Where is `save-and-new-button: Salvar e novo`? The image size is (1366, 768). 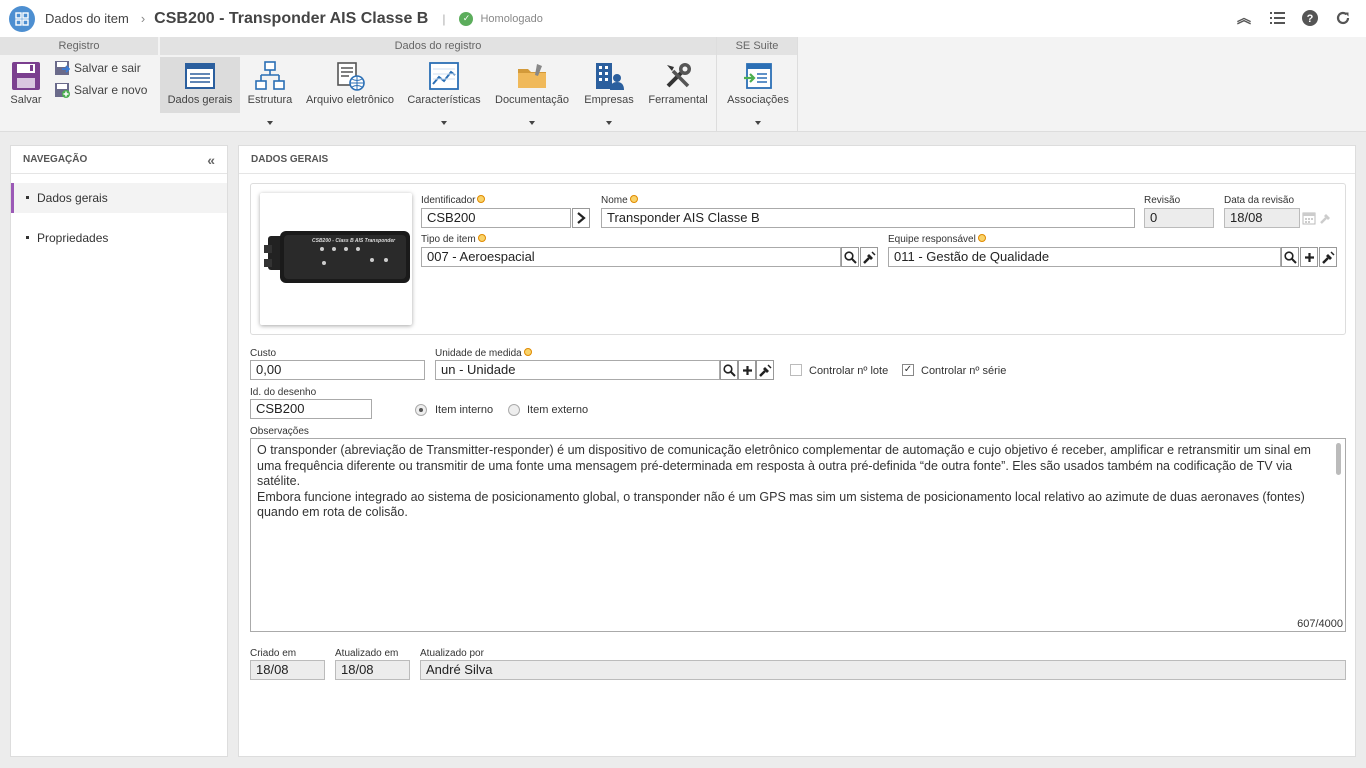 save-and-new-button: Salvar e novo is located at coordinates (100, 90).